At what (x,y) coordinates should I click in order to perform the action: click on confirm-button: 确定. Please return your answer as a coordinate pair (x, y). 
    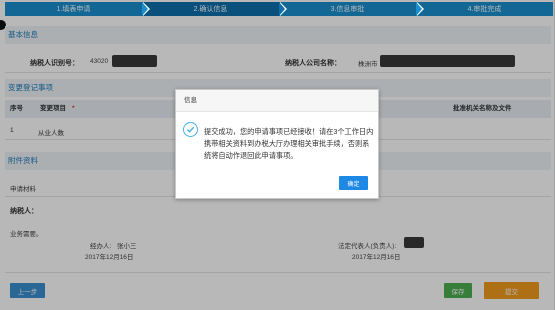
    Looking at the image, I should click on (353, 183).